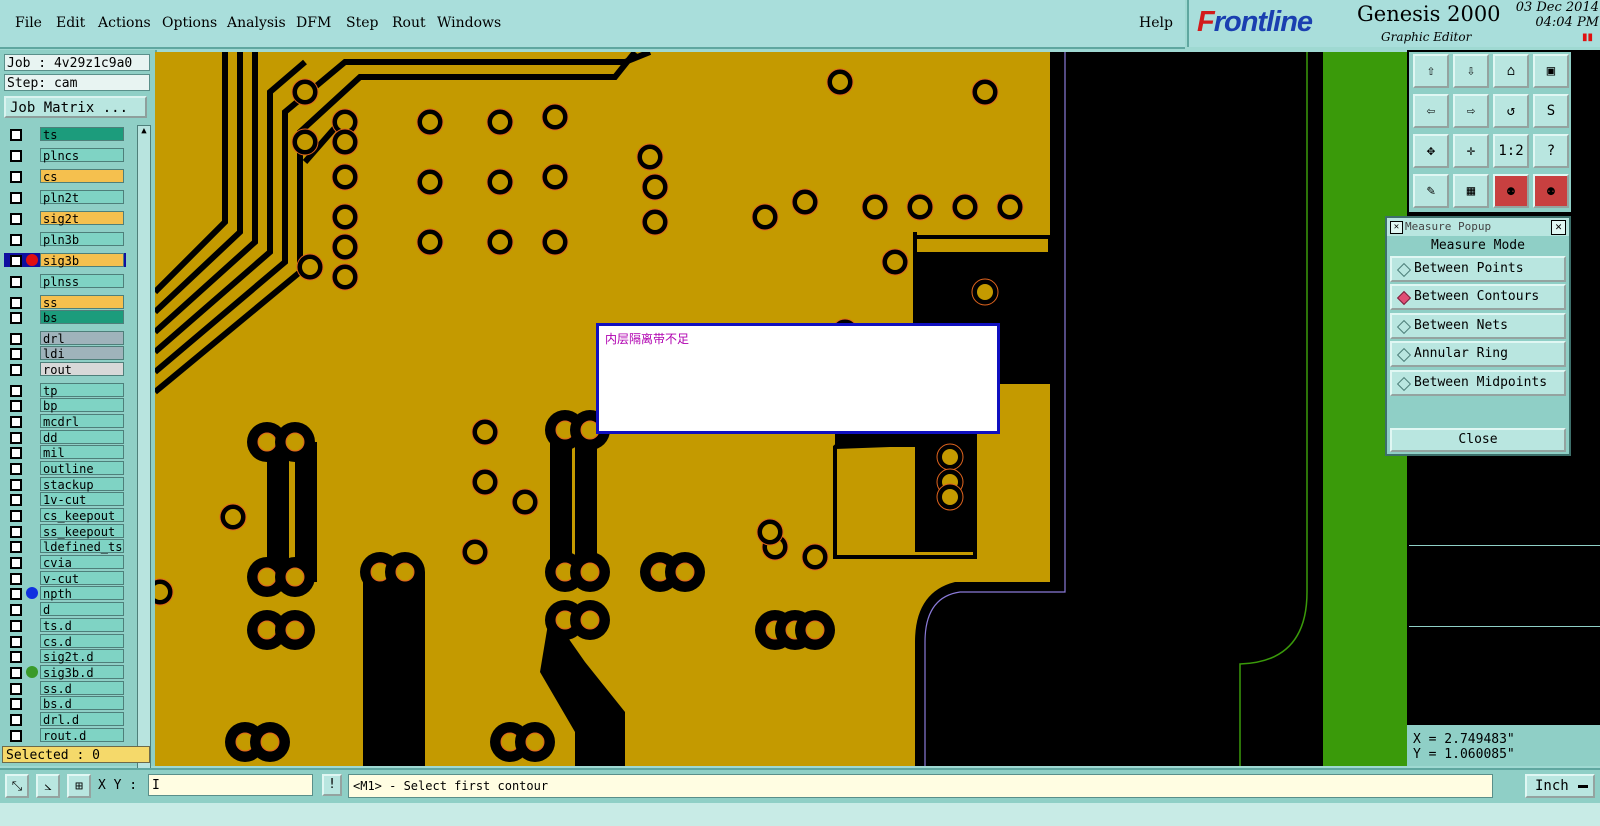  Describe the element at coordinates (65, 353) in the screenshot. I see `layer-row: ldi` at that location.